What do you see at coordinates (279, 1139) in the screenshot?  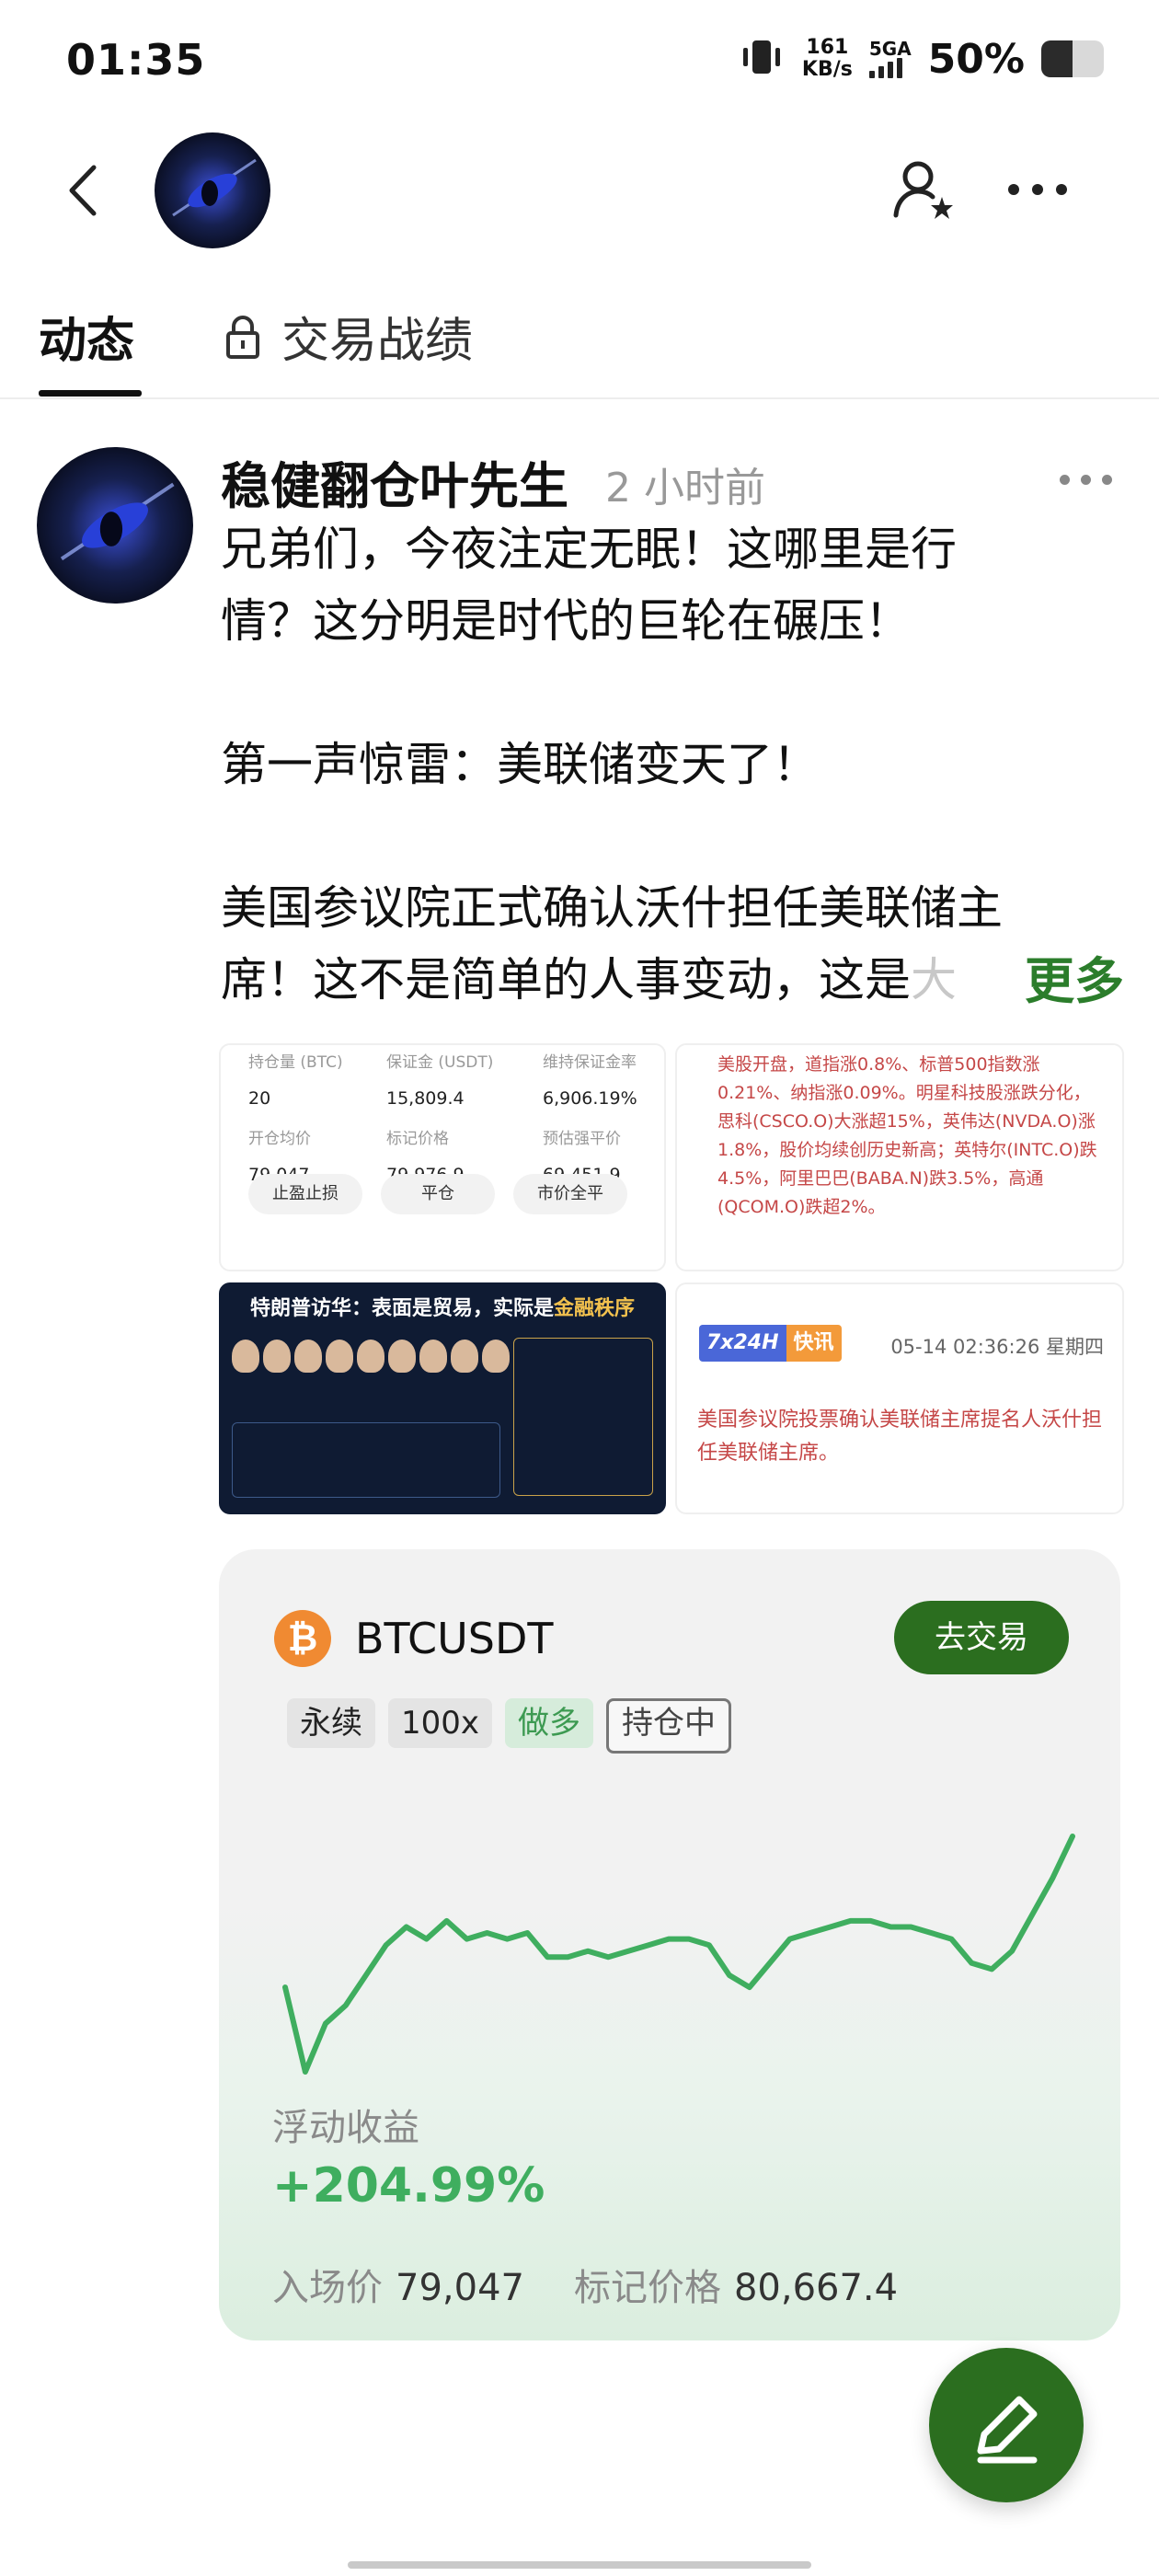 I see `position-label: 开仓均价` at bounding box center [279, 1139].